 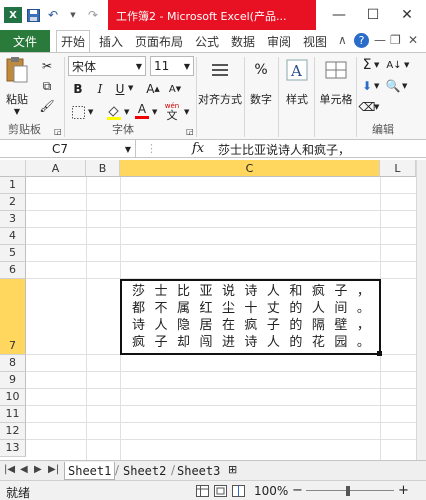 I want to click on insert-sheet-icon: ⊞, so click(x=232, y=469).